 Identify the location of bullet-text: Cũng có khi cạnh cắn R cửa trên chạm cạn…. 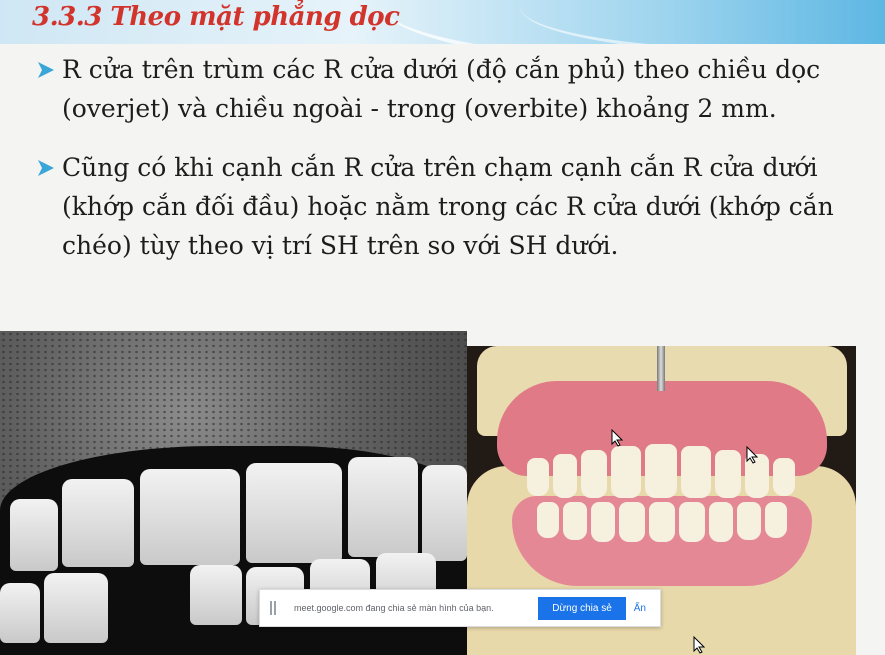
(448, 206).